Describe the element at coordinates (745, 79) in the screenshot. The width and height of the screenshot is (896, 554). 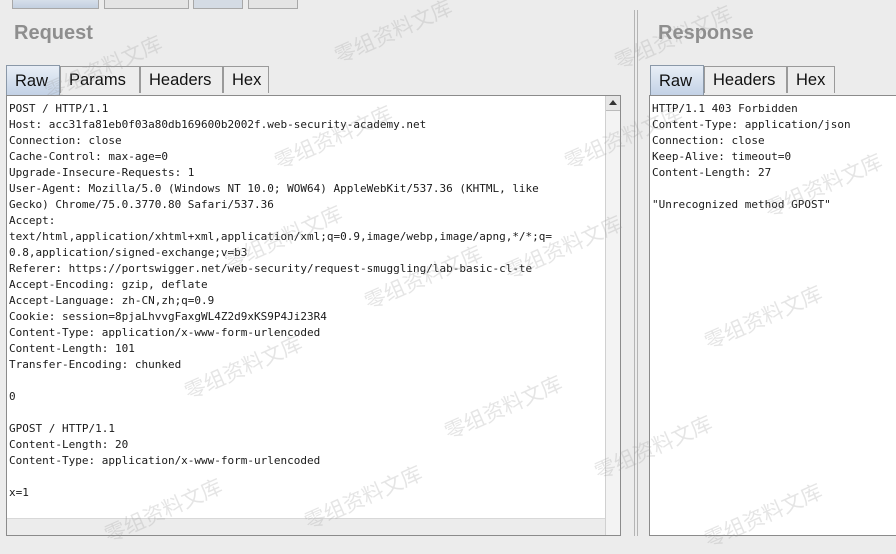
I see `response-tab-headers: Headers` at that location.